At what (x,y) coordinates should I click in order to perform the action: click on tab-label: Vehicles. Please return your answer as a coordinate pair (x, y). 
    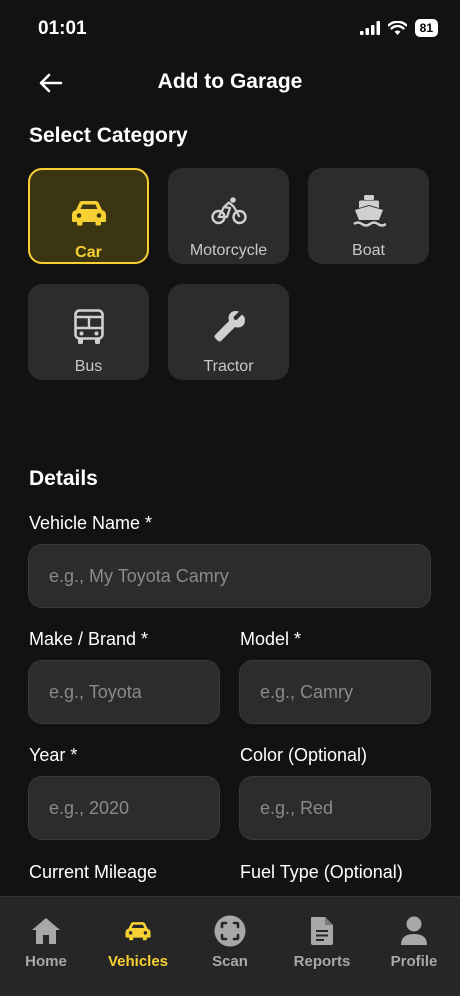
    Looking at the image, I should click on (138, 961).